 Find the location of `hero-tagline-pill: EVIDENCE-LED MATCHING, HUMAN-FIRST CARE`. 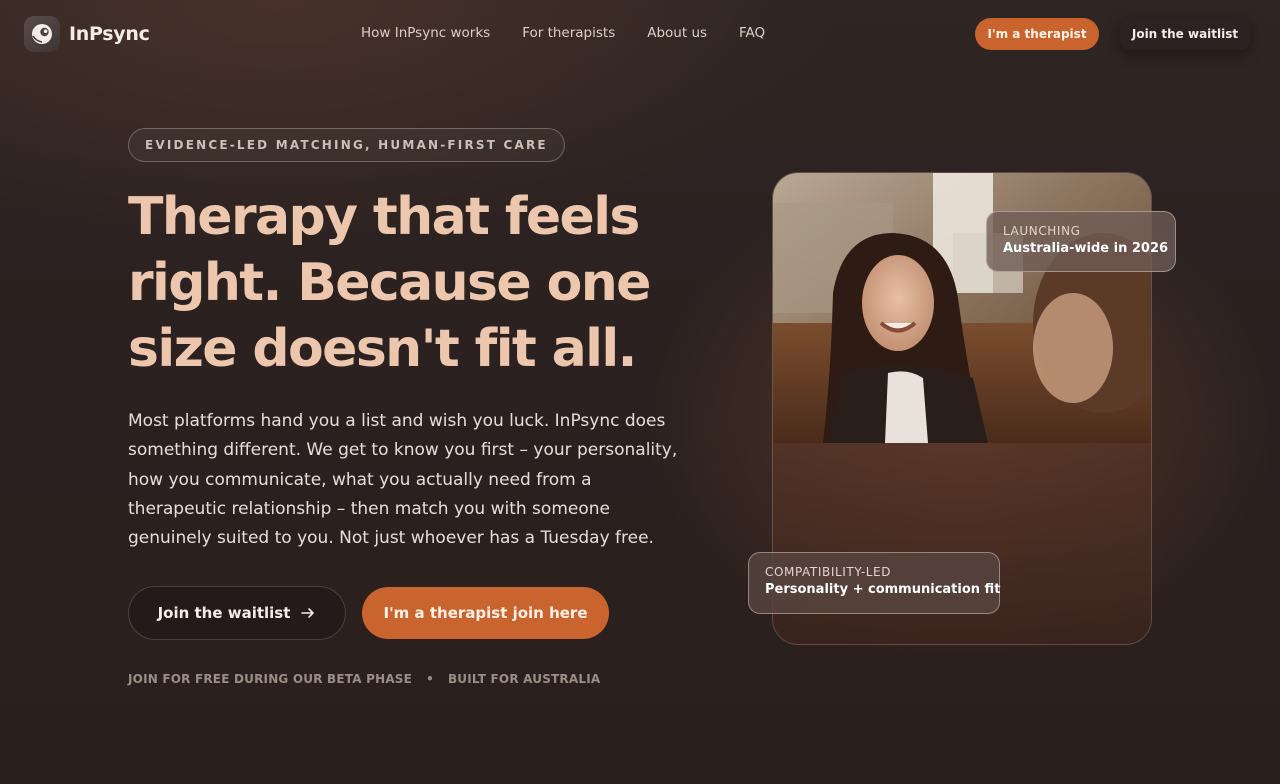

hero-tagline-pill: EVIDENCE-LED MATCHING, HUMAN-FIRST CARE is located at coordinates (346, 145).